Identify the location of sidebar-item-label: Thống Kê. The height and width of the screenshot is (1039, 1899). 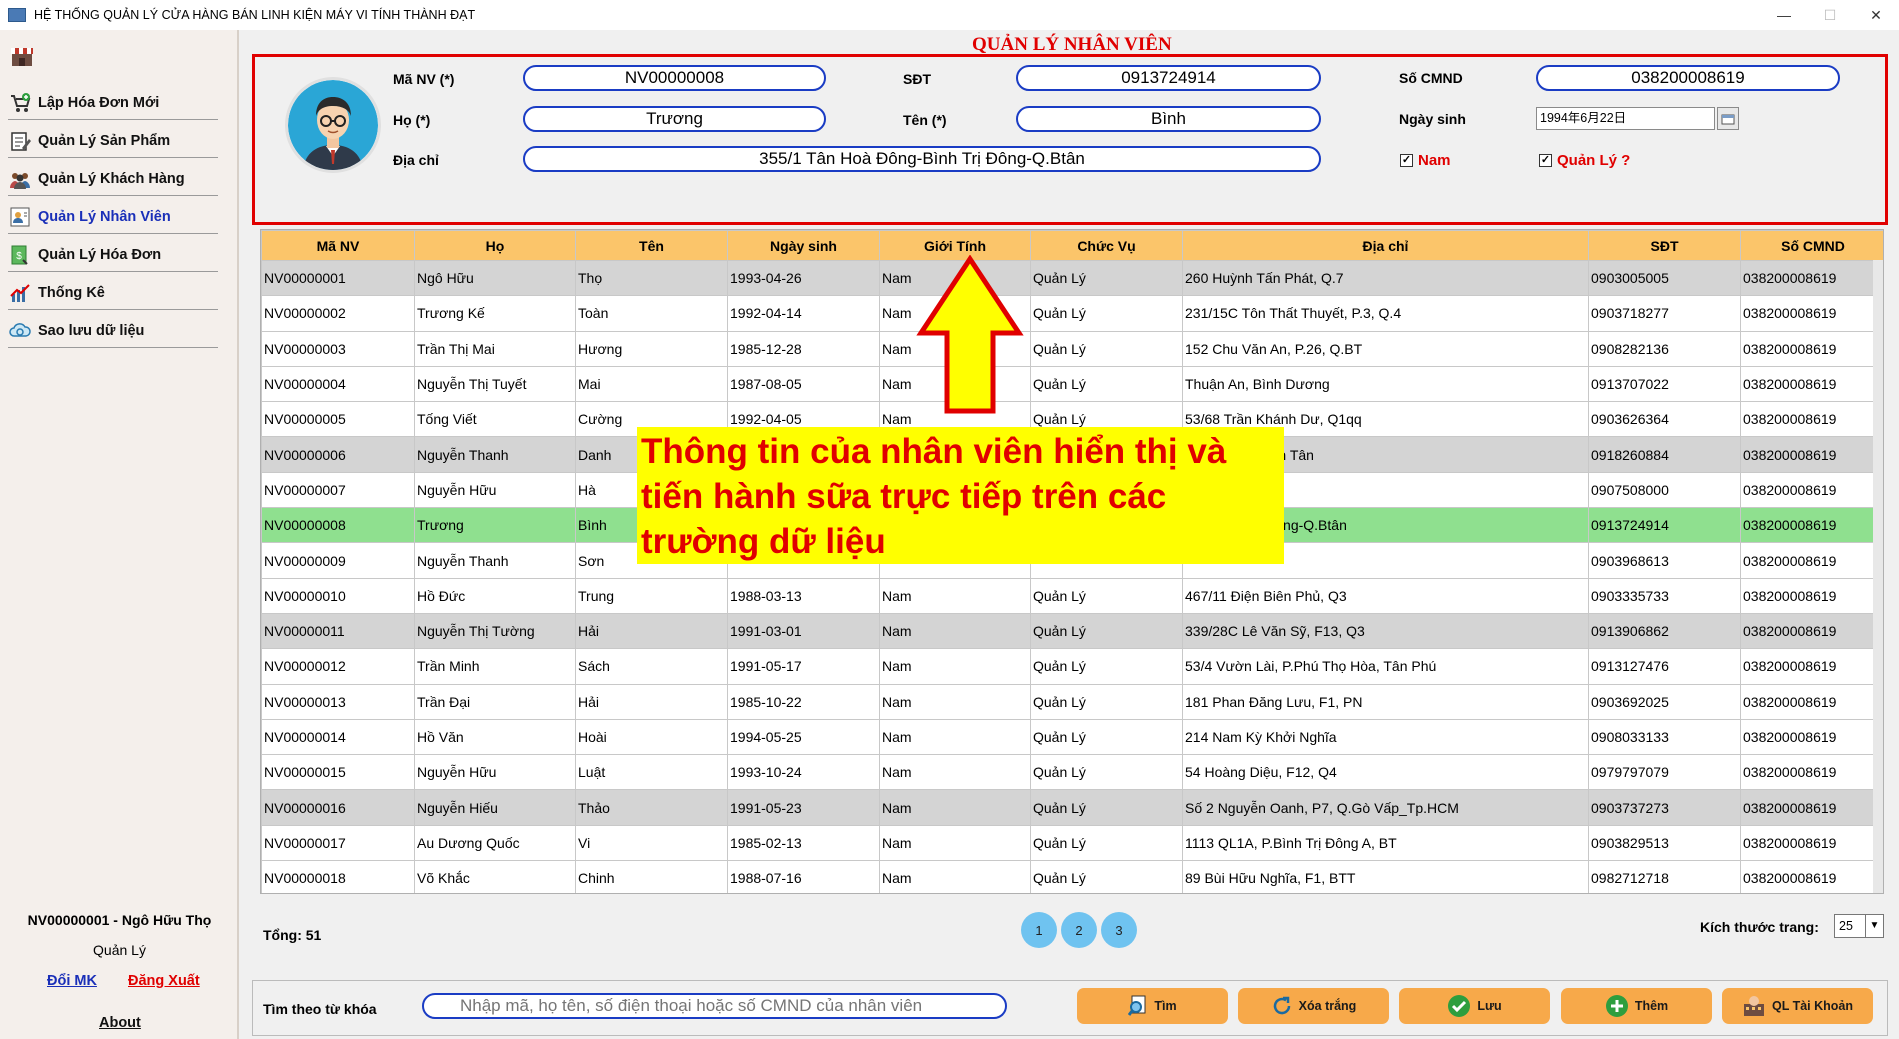
(71, 292).